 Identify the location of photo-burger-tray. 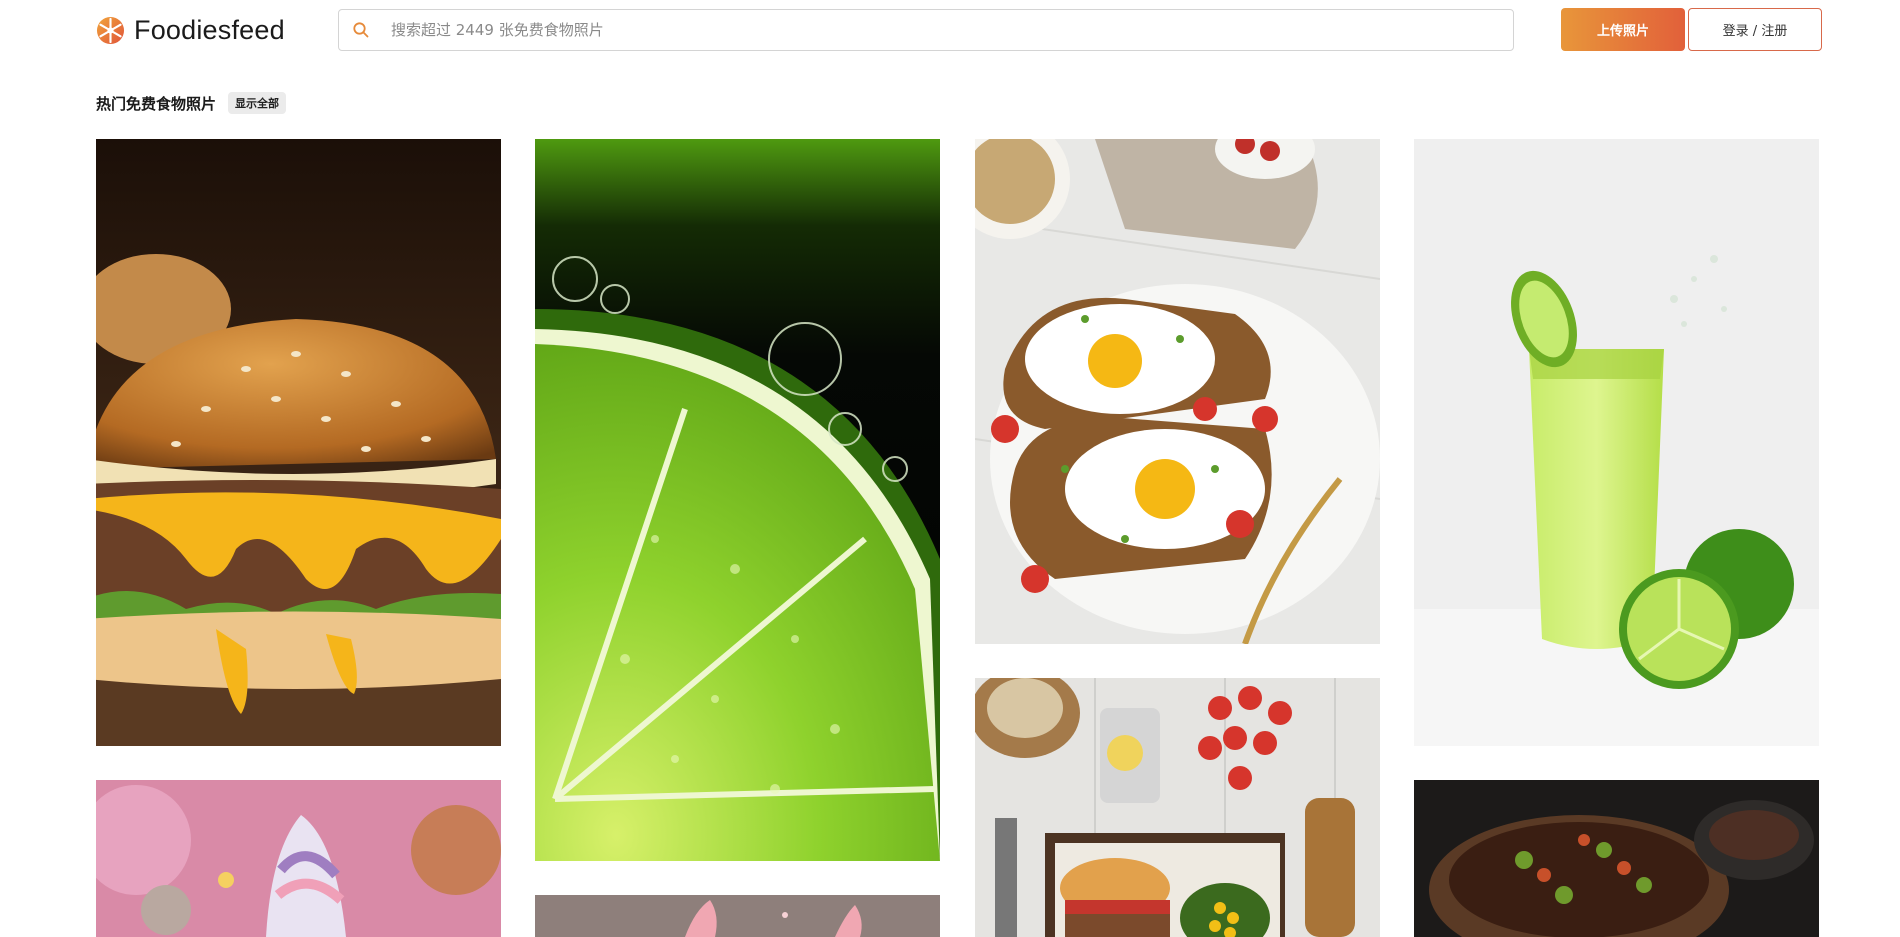
(1177, 807).